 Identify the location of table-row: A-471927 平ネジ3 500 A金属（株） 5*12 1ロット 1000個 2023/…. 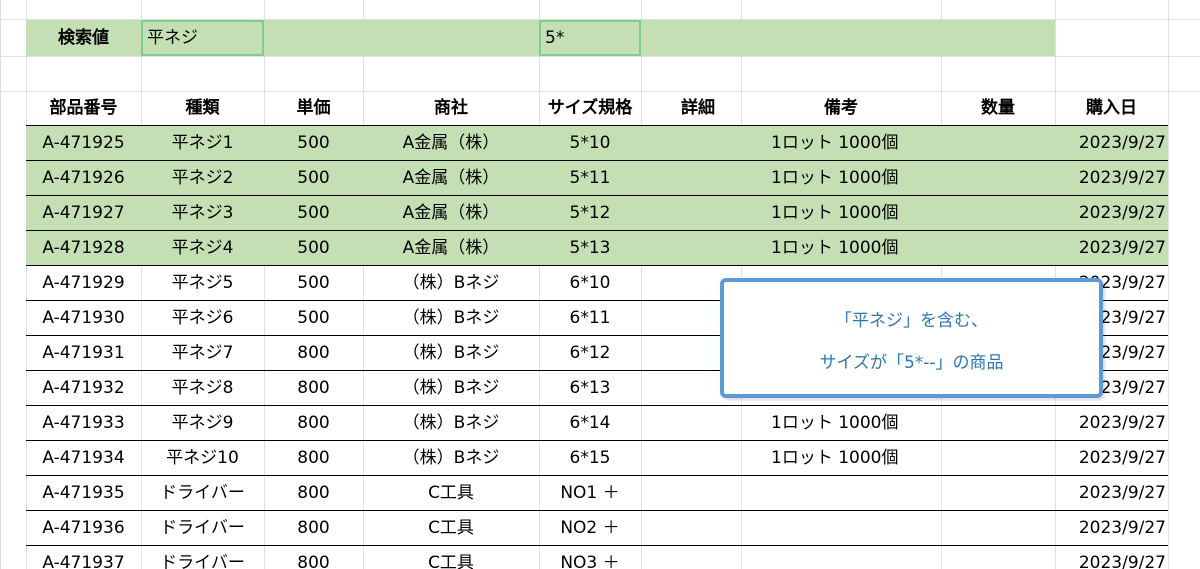
(597, 213).